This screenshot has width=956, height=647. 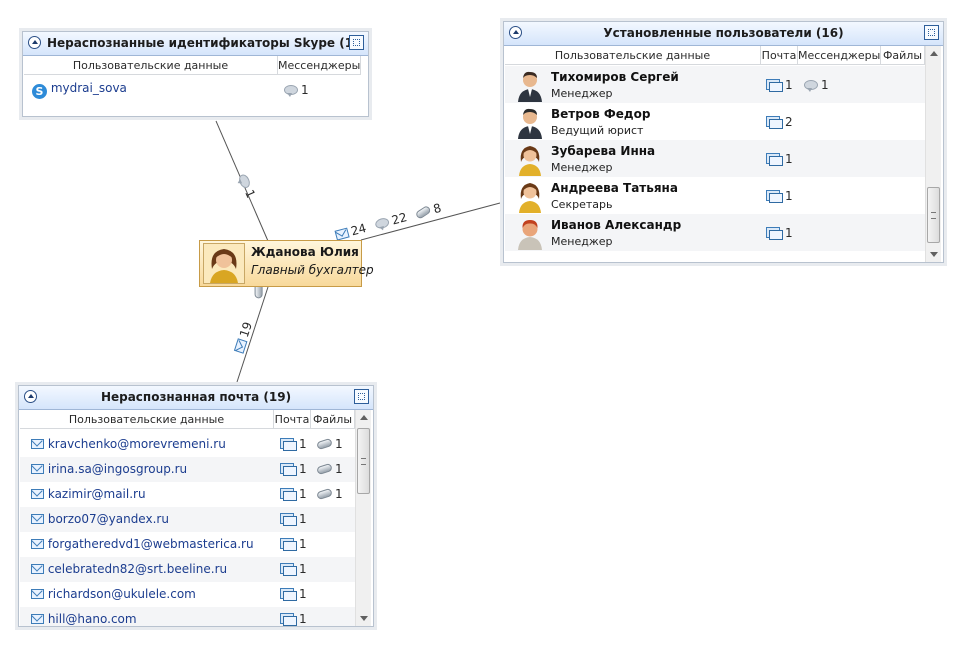 I want to click on table-row: forgatheredvd1@webmasterica.ru 1, so click(x=187, y=544).